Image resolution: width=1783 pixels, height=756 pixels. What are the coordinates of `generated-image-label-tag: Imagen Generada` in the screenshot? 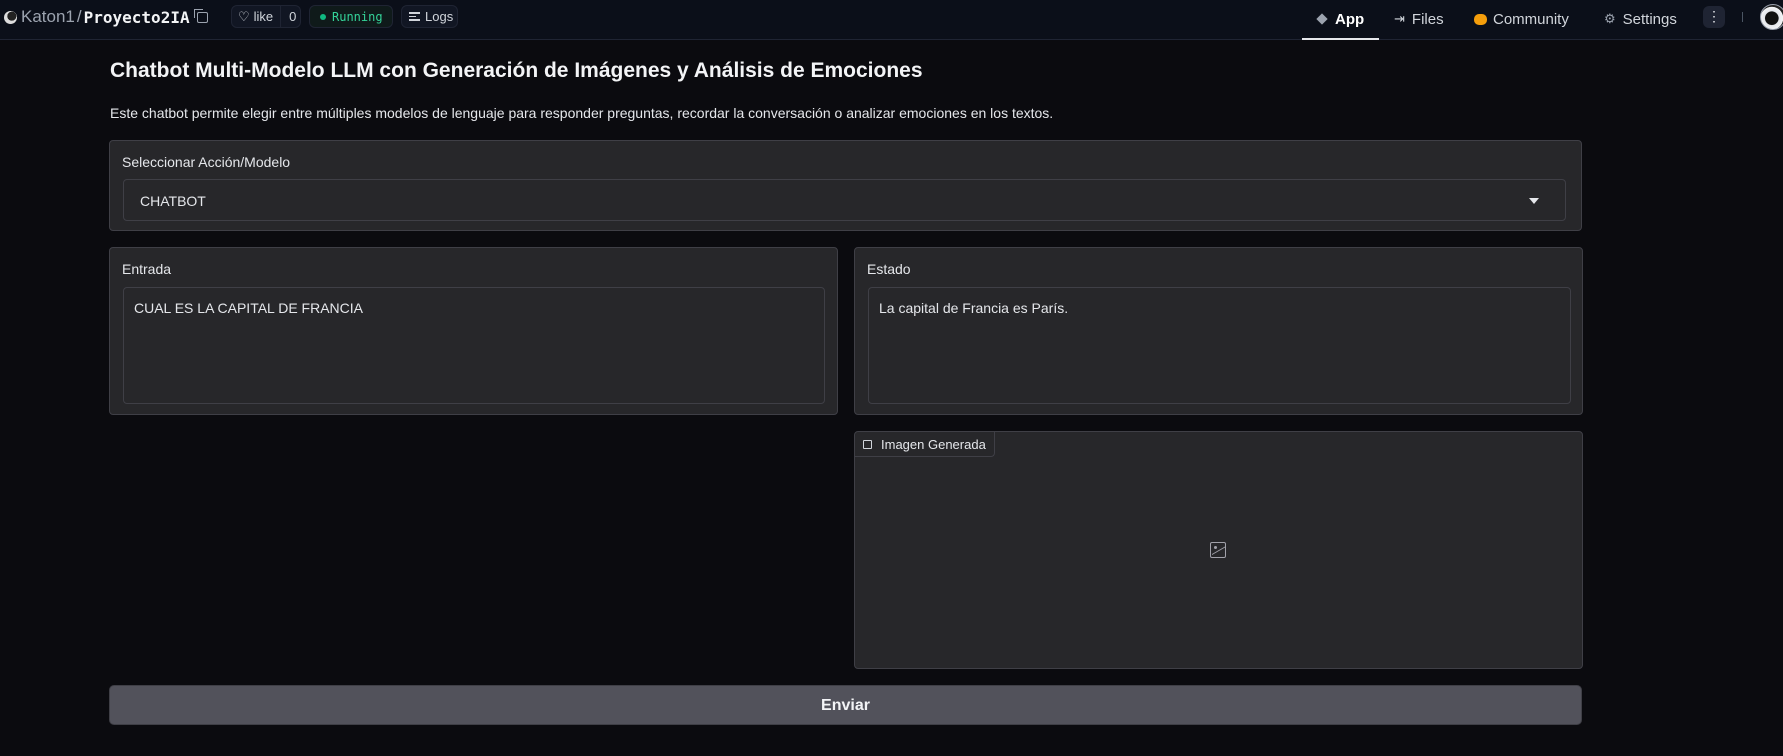 It's located at (925, 444).